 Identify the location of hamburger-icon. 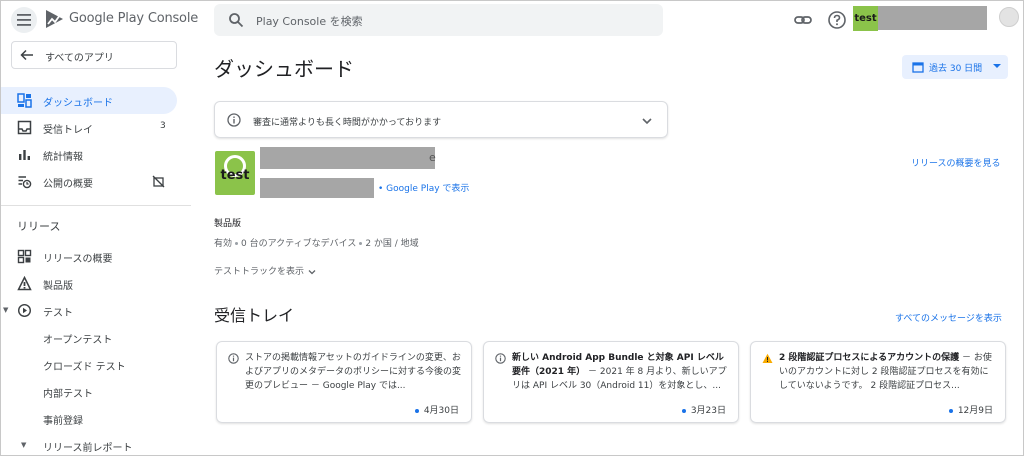
(24, 20).